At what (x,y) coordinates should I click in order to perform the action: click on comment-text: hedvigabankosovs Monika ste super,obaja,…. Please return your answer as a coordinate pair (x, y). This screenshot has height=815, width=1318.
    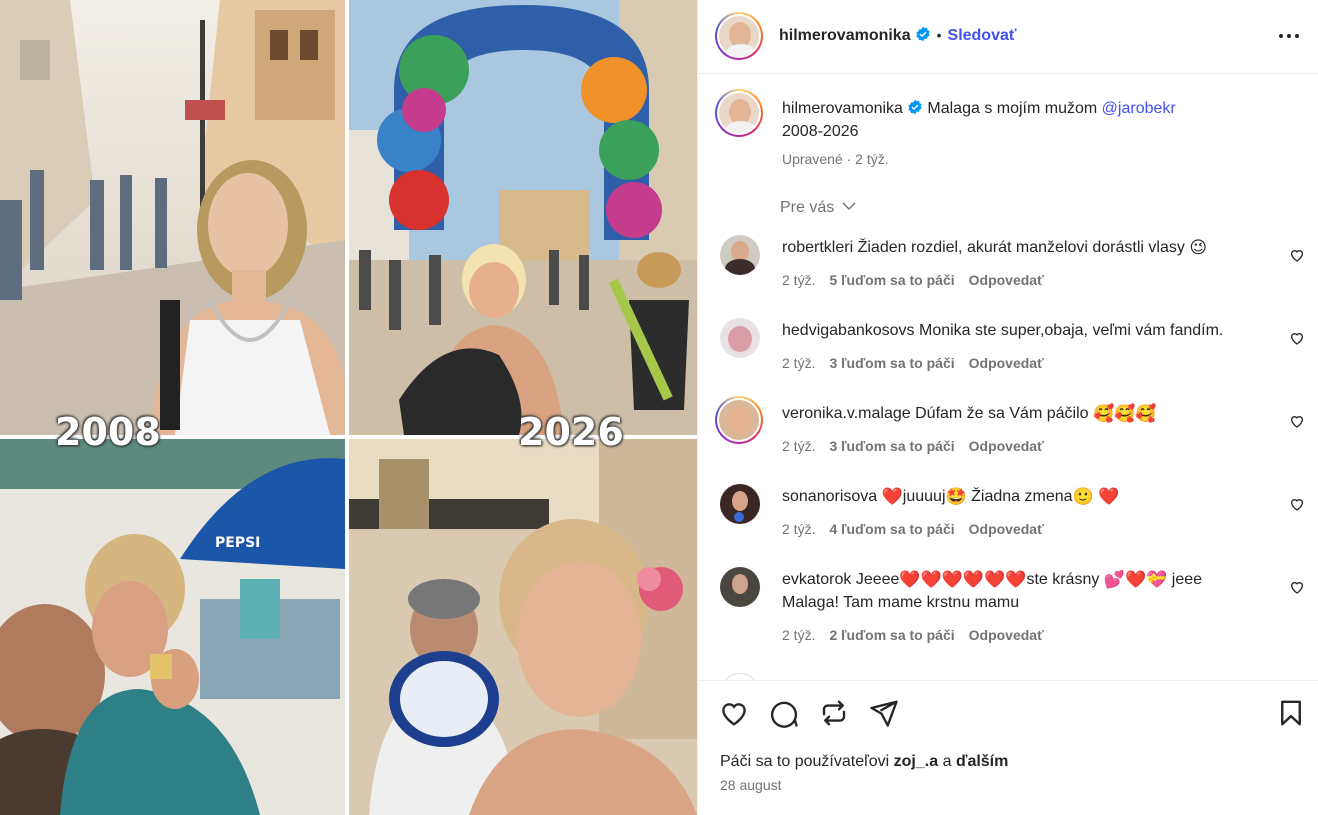
    Looking at the image, I should click on (1017, 330).